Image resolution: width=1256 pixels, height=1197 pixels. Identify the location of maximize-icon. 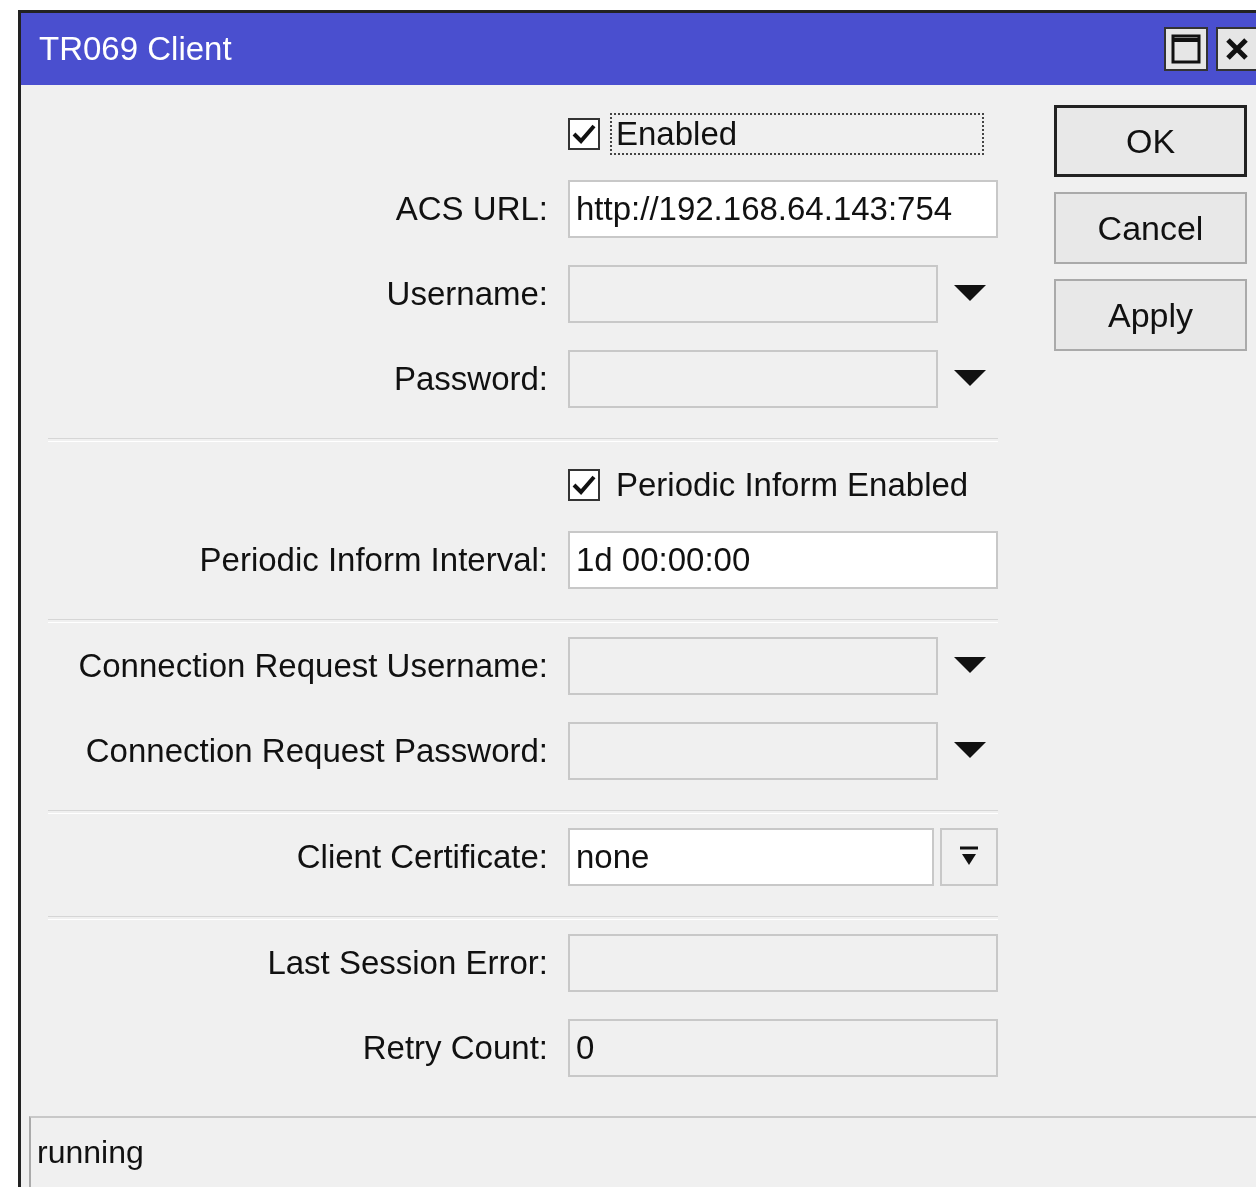
(1186, 49).